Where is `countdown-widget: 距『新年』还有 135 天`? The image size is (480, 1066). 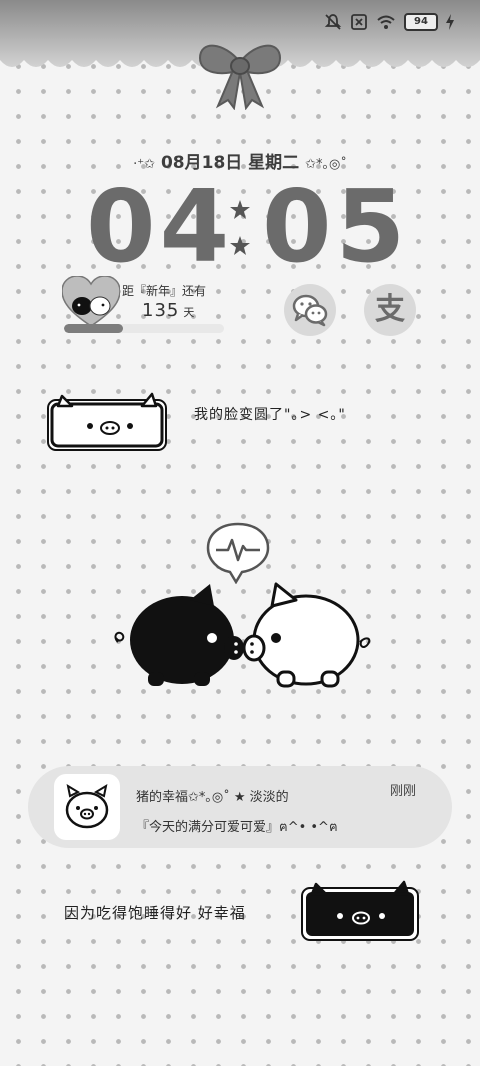 countdown-widget: 距『新年』还有 135 天 is located at coordinates (145, 305).